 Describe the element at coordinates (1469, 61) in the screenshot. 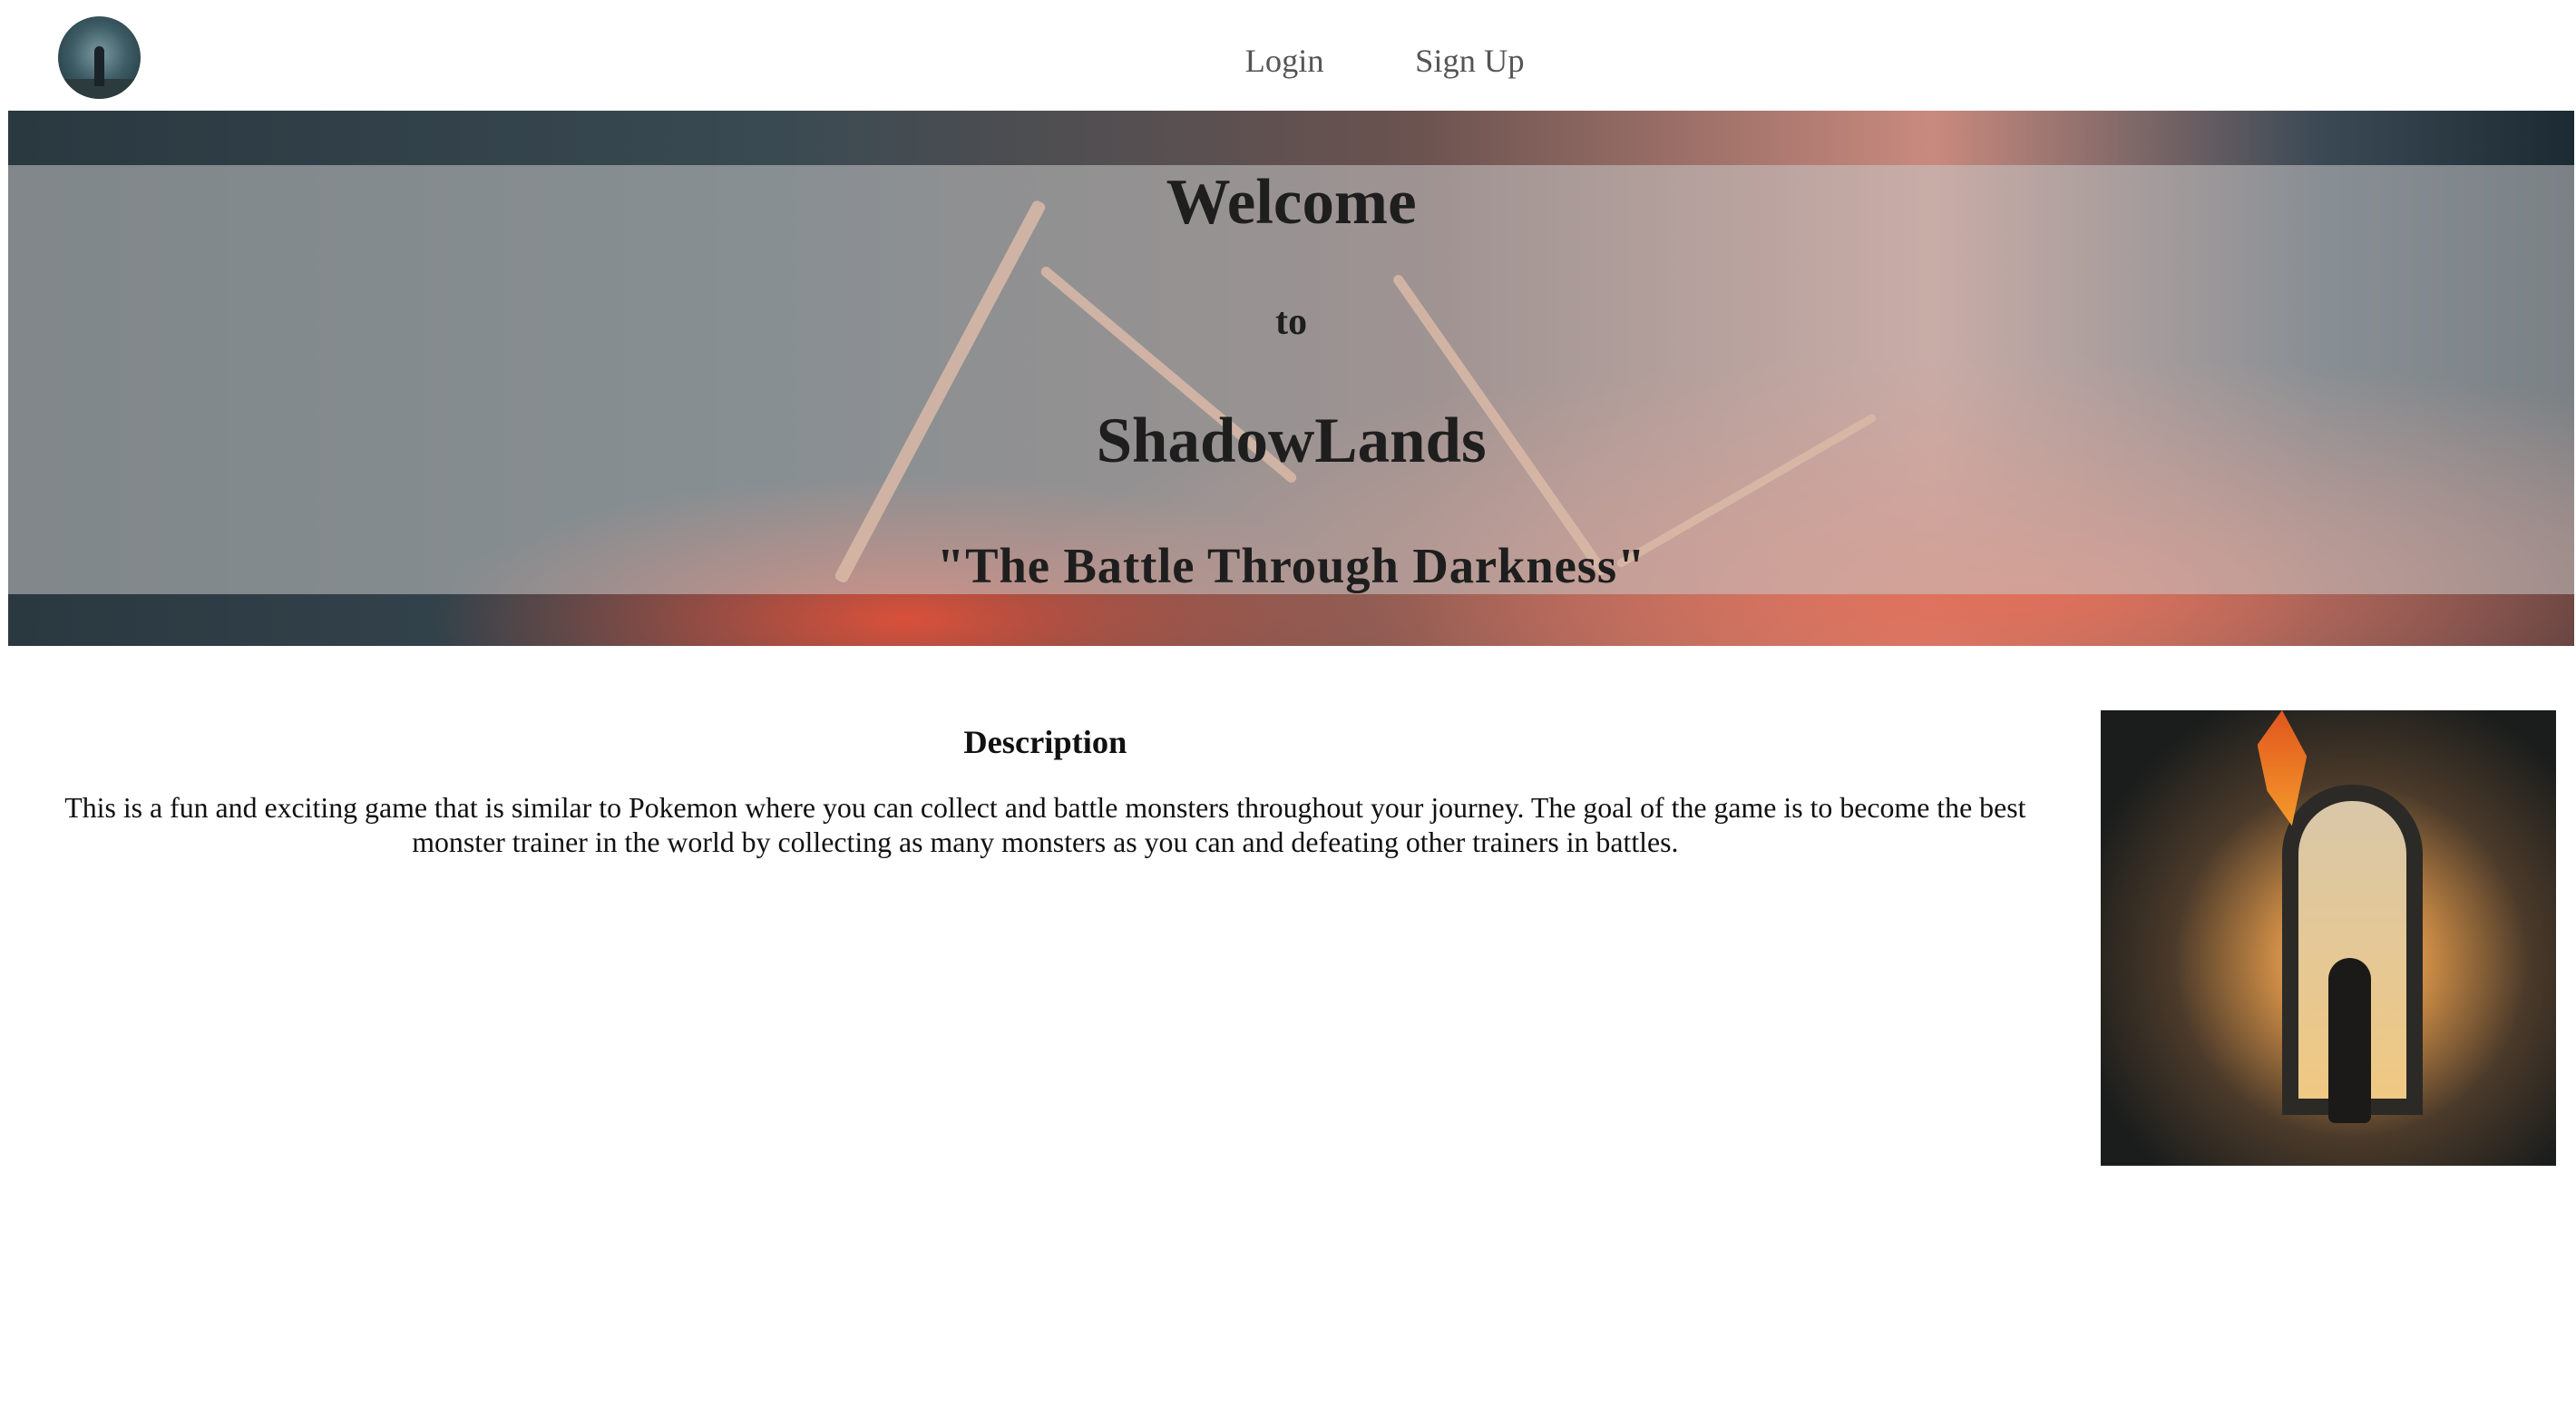

I see `signup-link: Sign Up` at that location.